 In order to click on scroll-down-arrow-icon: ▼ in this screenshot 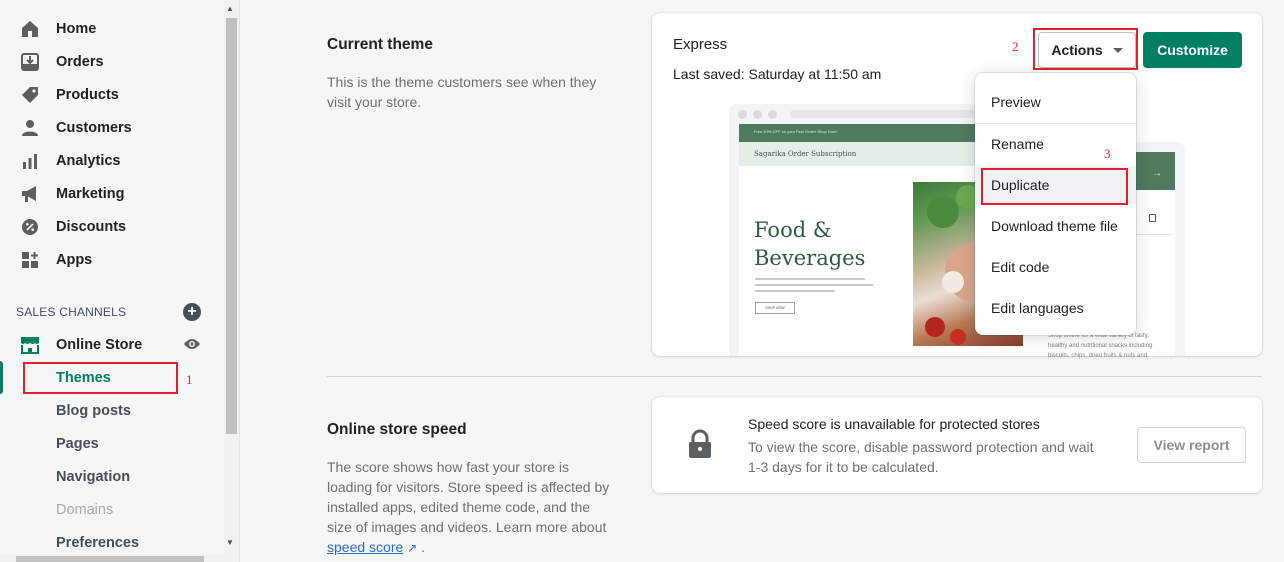, I will do `click(230, 542)`.